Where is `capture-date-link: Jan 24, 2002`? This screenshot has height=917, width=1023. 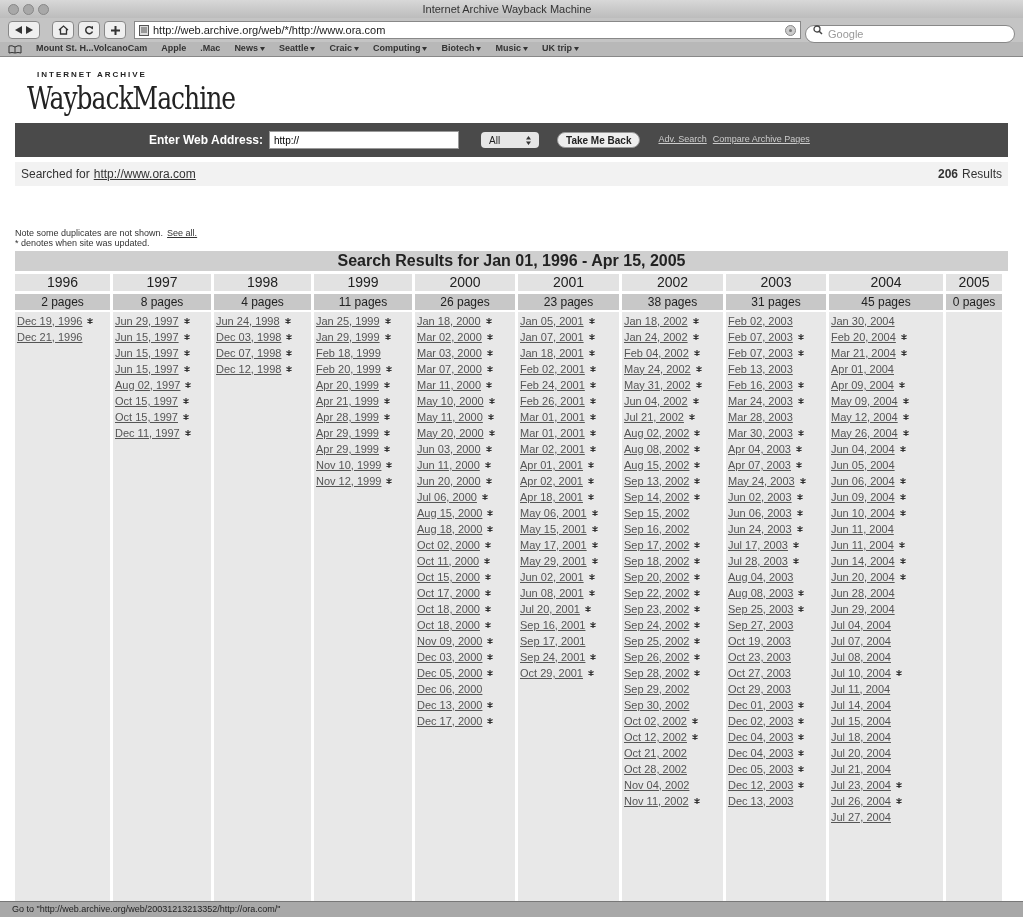 capture-date-link: Jan 24, 2002 is located at coordinates (656, 337).